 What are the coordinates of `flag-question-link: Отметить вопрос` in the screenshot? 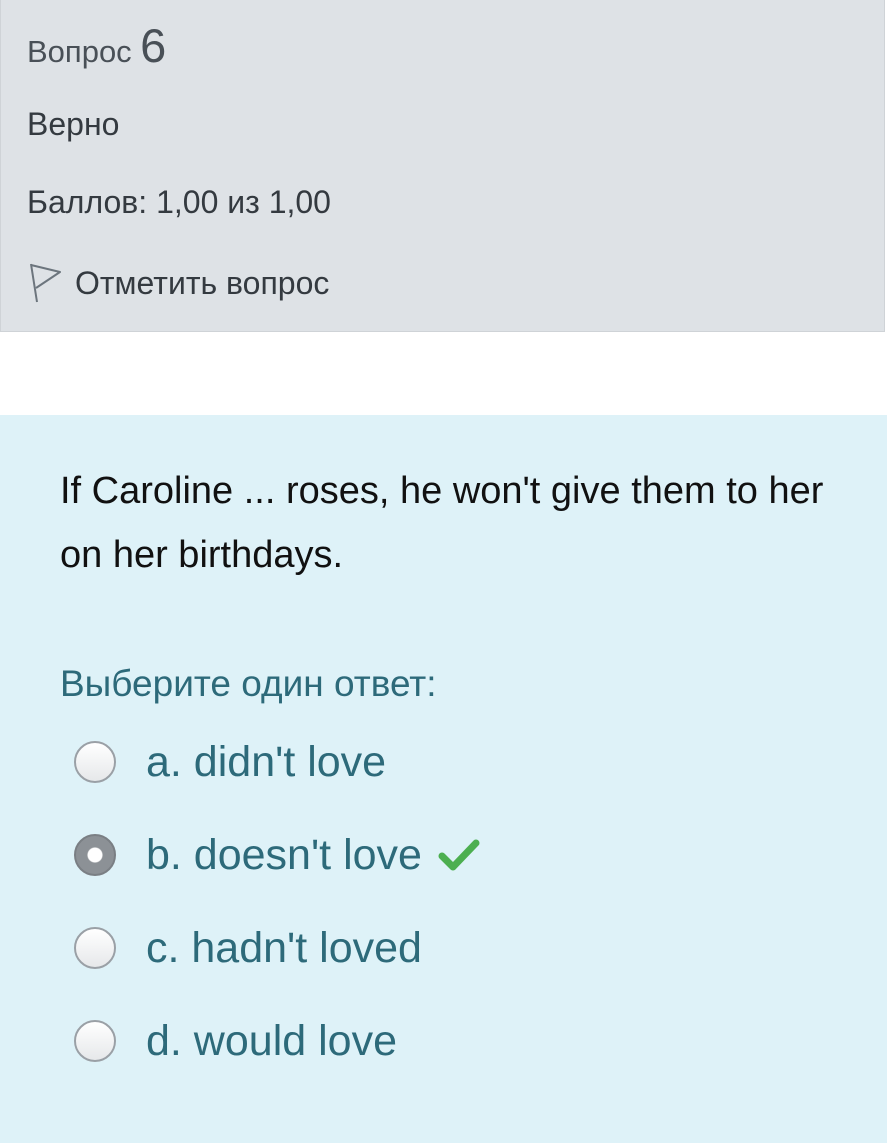 It's located at (178, 283).